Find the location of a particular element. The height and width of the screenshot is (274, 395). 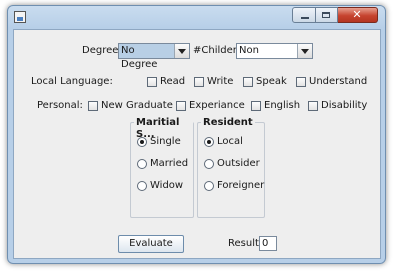

write-label: Write is located at coordinates (220, 81).